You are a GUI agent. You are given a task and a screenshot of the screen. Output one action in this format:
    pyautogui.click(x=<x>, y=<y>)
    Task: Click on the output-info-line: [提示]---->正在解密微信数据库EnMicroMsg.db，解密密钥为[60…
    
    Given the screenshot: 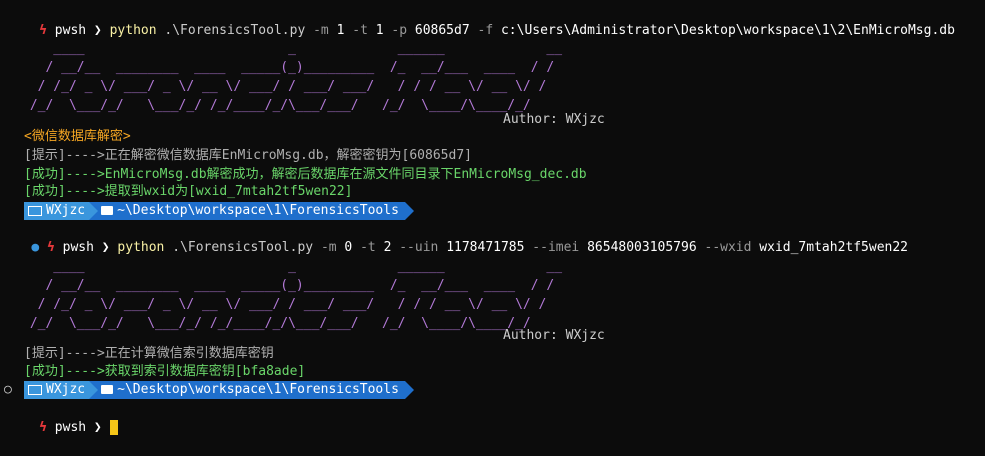 What is the action you would take?
    pyautogui.click(x=248, y=155)
    